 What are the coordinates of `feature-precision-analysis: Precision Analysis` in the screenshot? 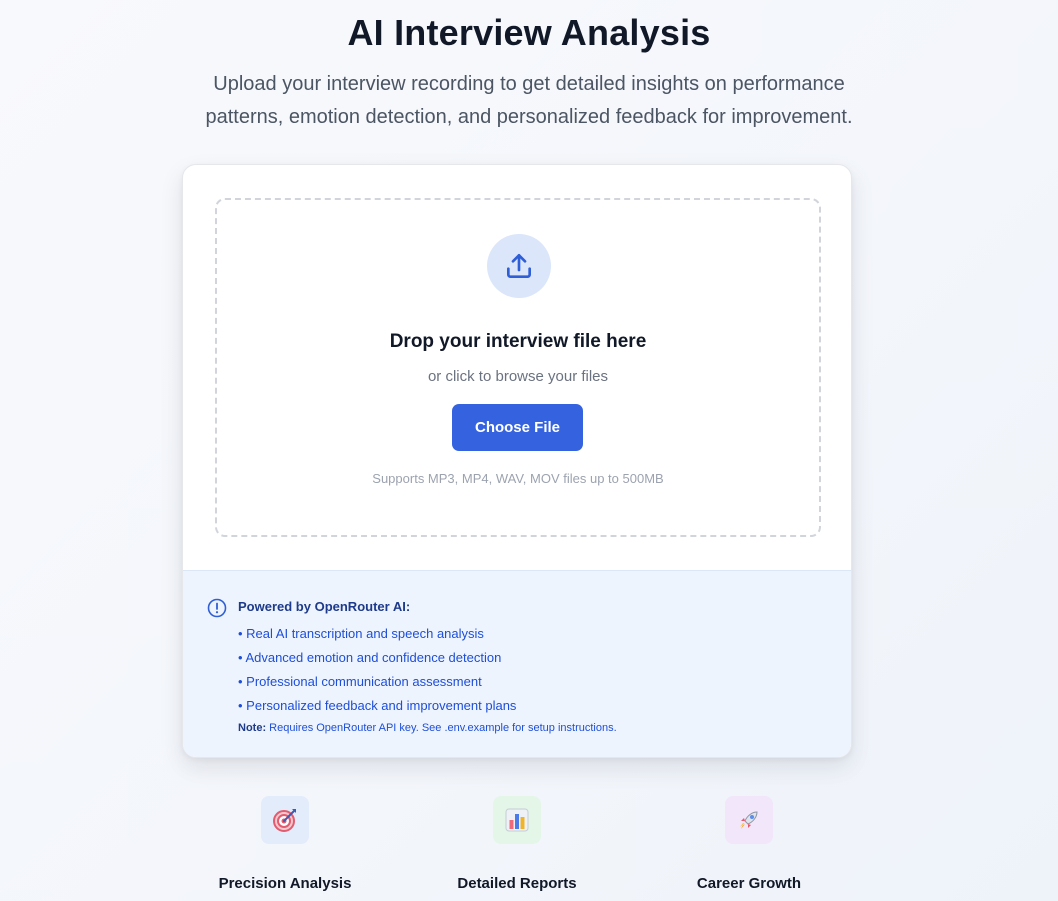 It's located at (285, 844).